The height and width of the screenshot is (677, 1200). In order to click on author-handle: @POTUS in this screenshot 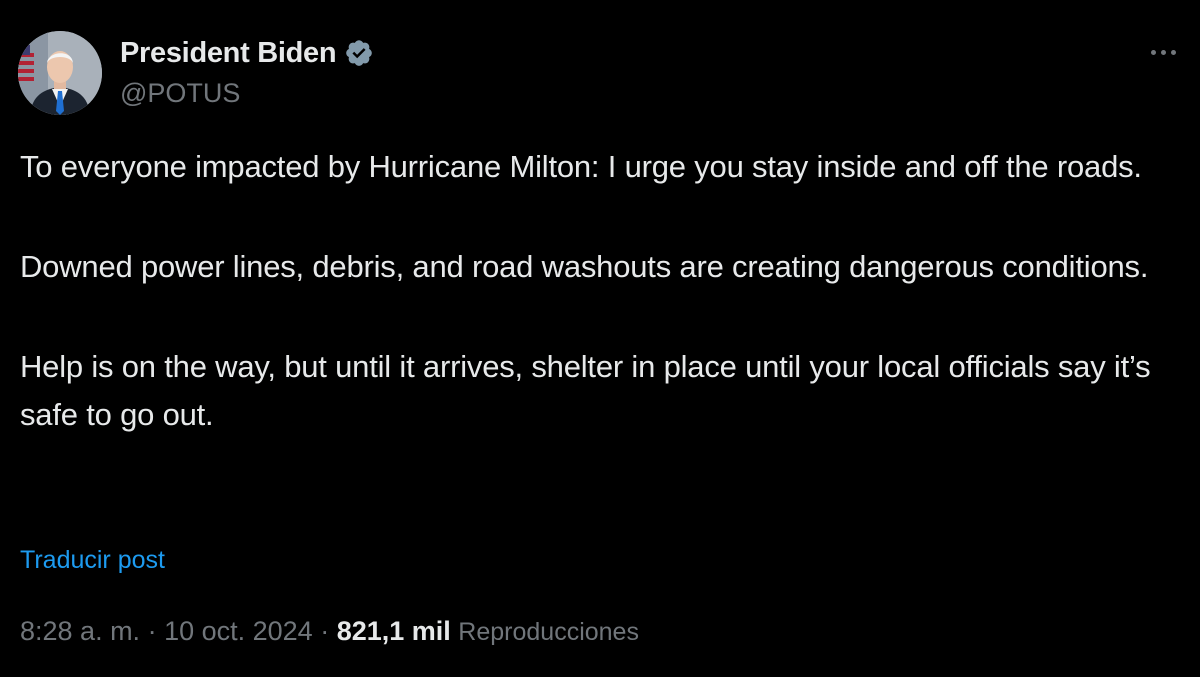, I will do `click(180, 93)`.